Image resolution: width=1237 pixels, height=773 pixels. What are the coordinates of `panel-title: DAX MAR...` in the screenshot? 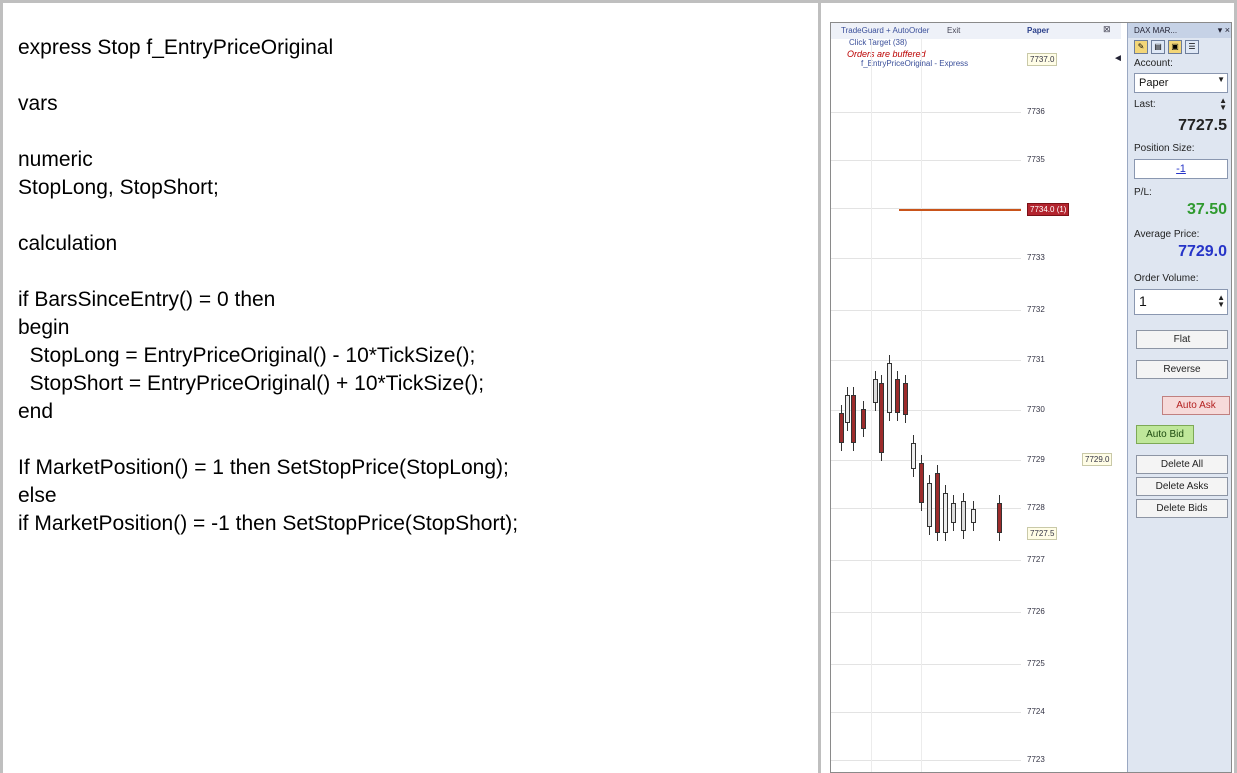 It's located at (1156, 30).